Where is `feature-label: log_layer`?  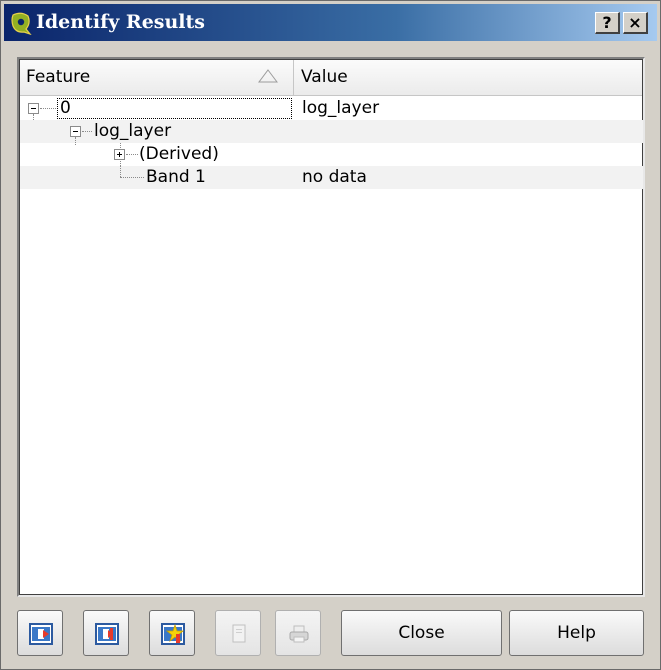
feature-label: log_layer is located at coordinates (133, 131).